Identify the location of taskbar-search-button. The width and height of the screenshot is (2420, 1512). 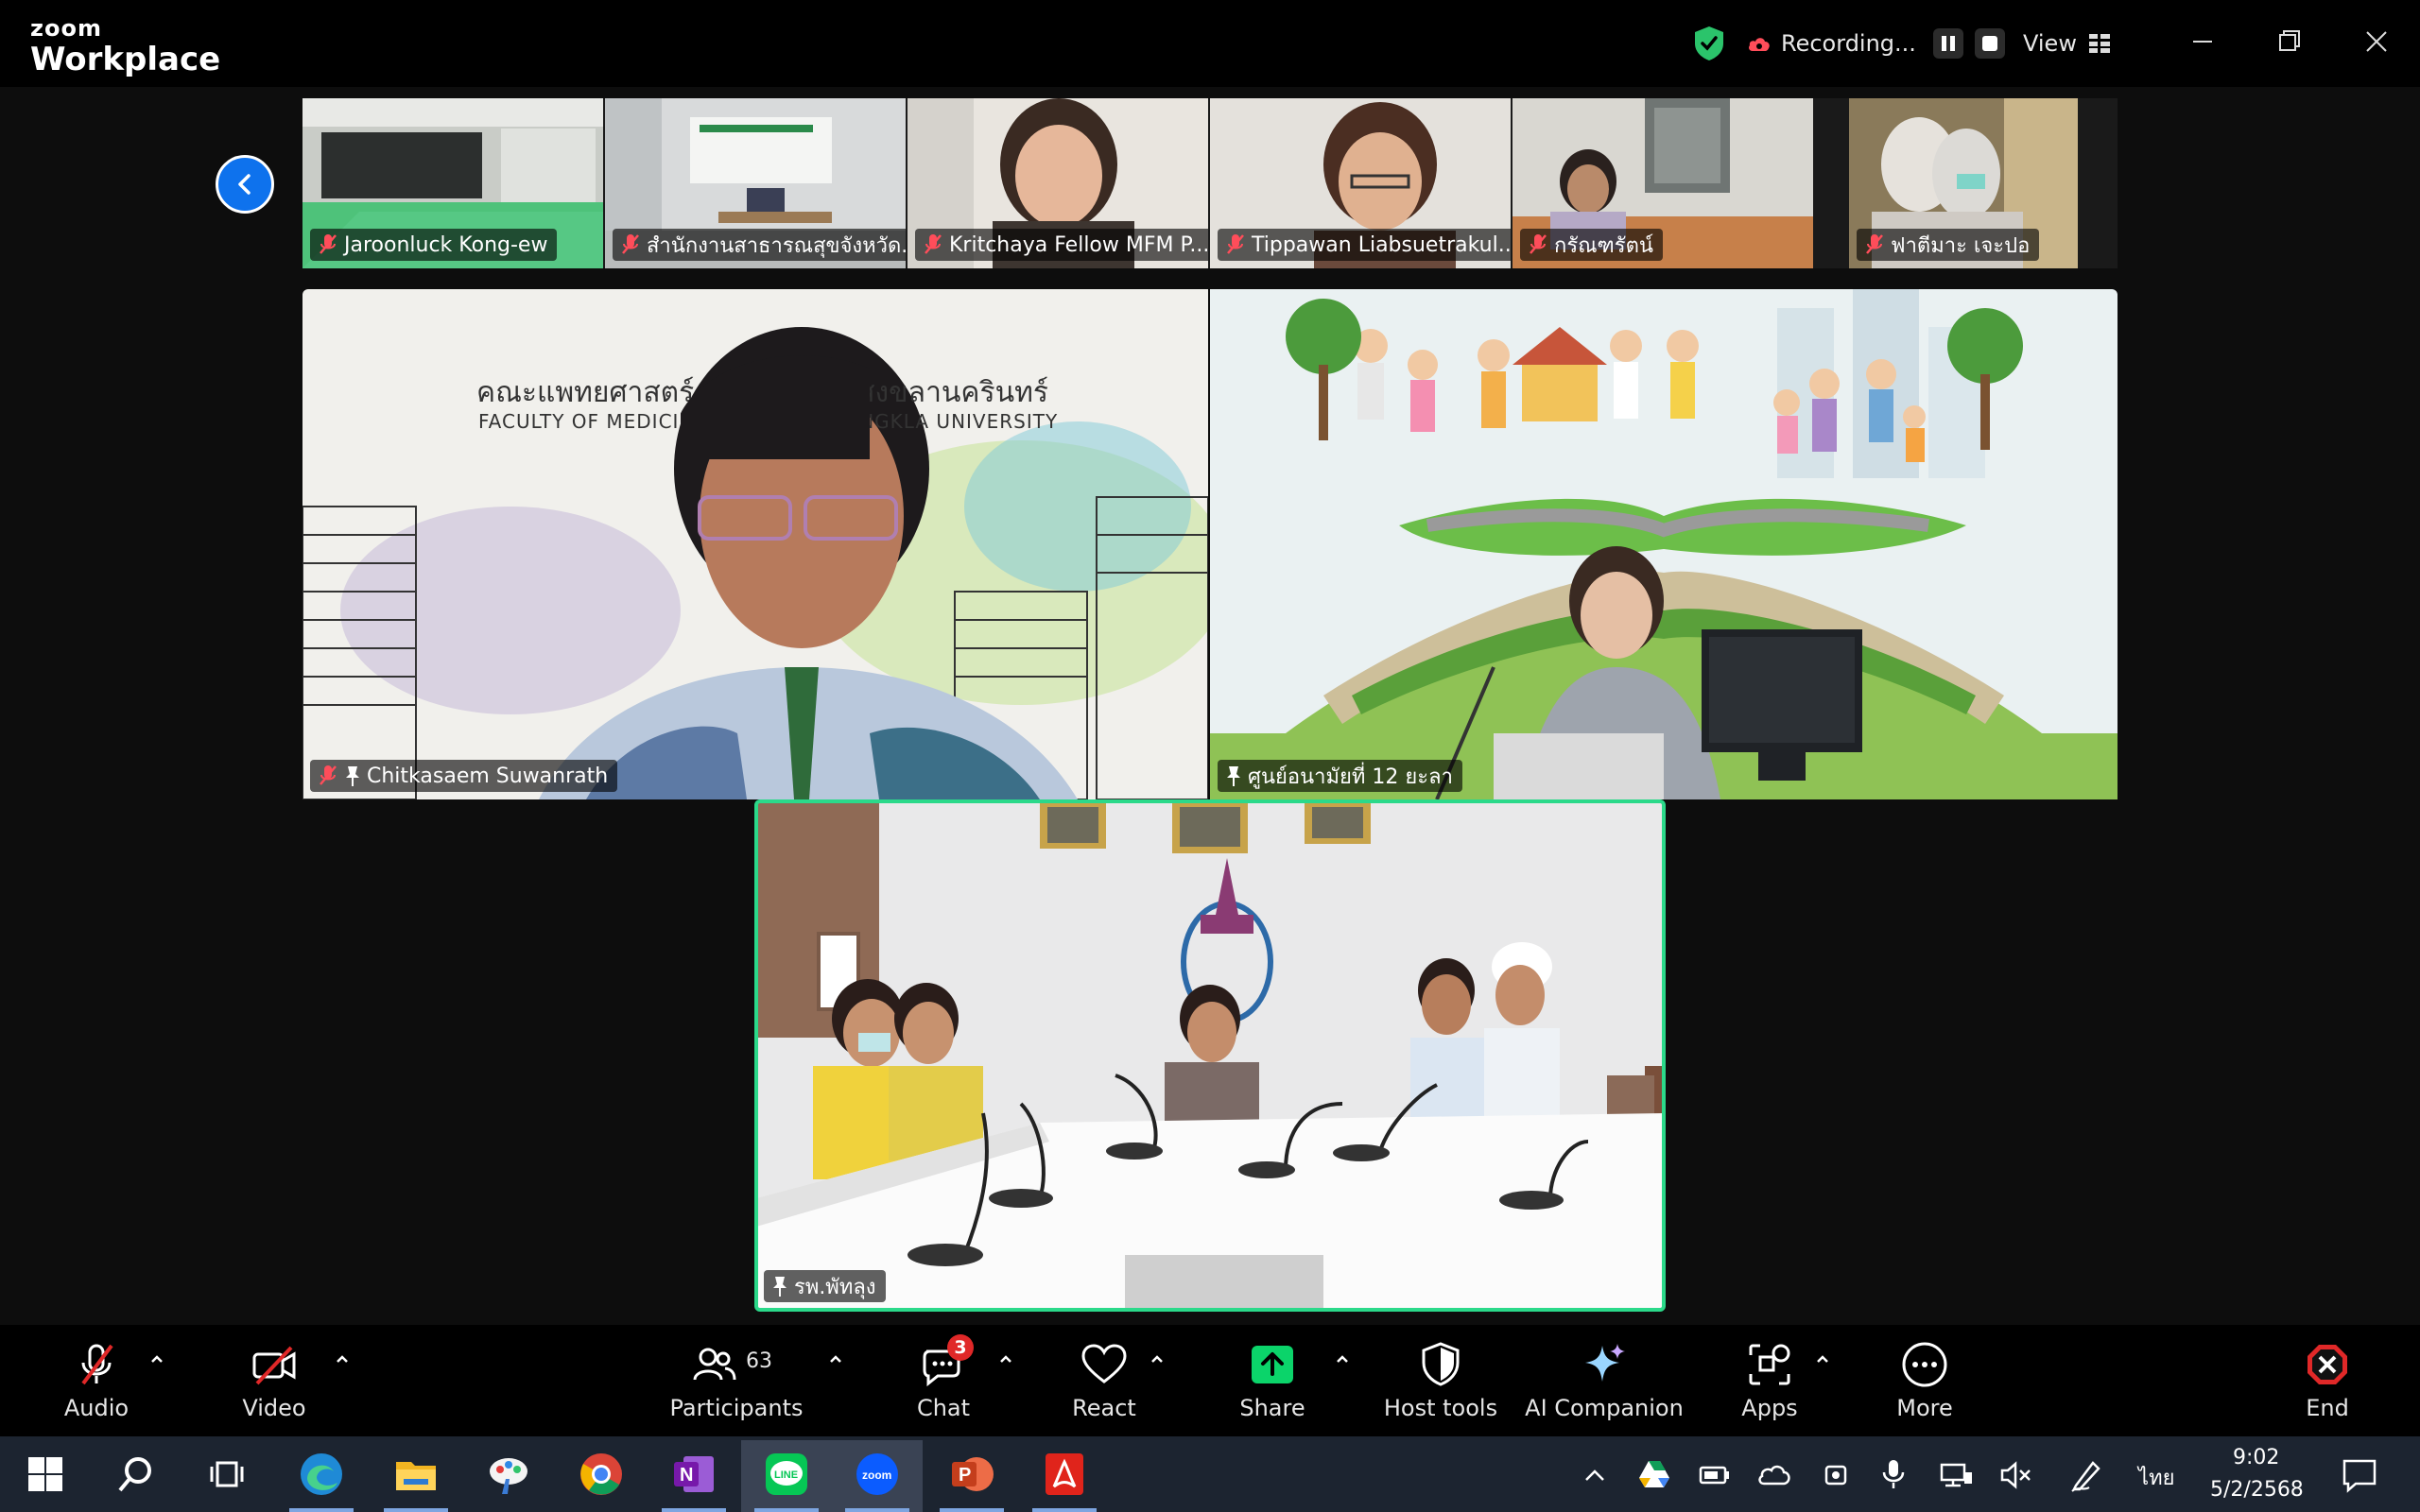
(137, 1474).